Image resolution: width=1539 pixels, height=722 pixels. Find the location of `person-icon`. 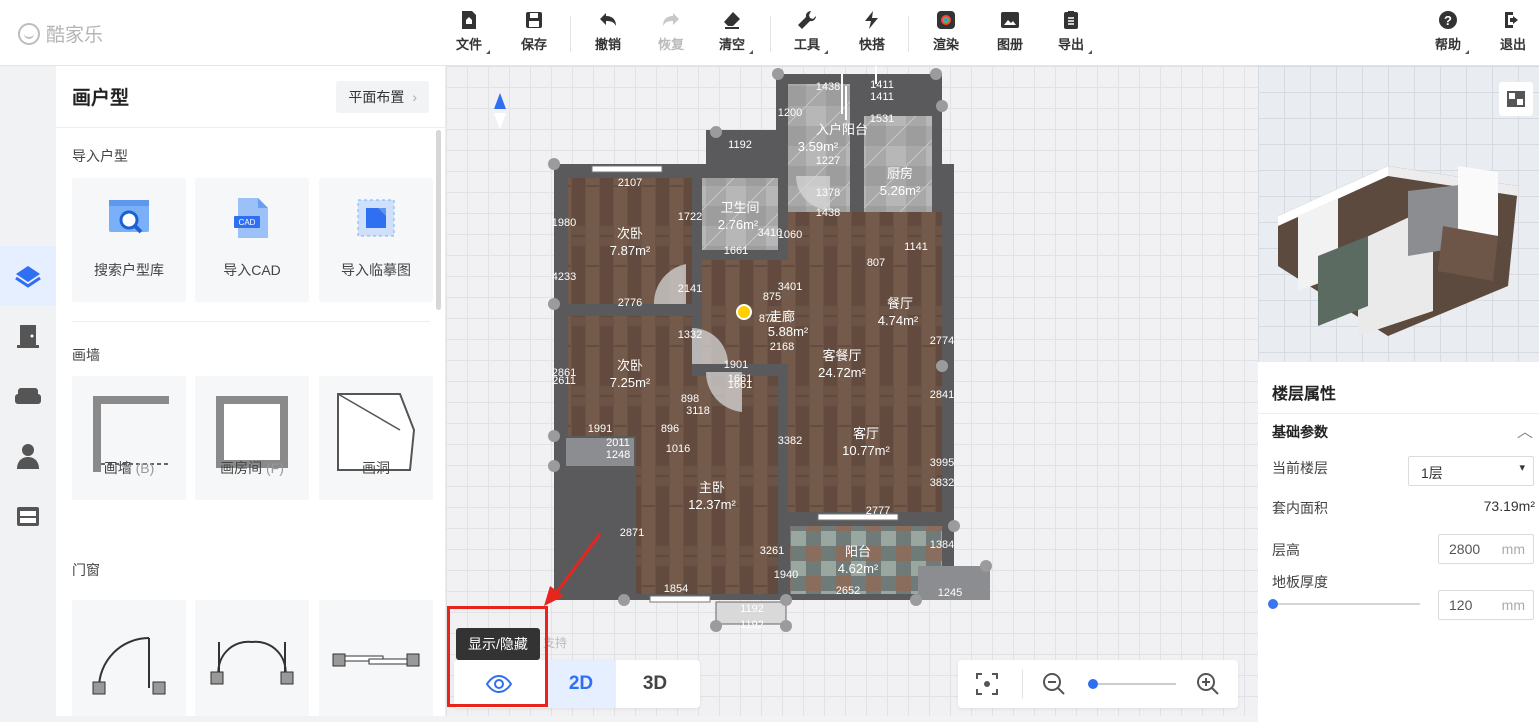

person-icon is located at coordinates (28, 456).